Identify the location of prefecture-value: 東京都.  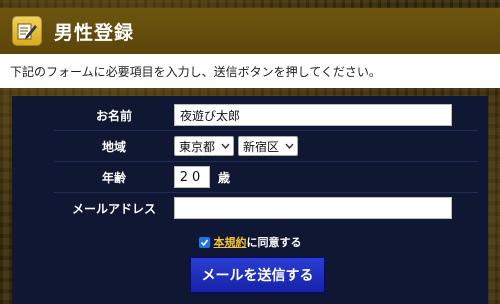
(197, 146).